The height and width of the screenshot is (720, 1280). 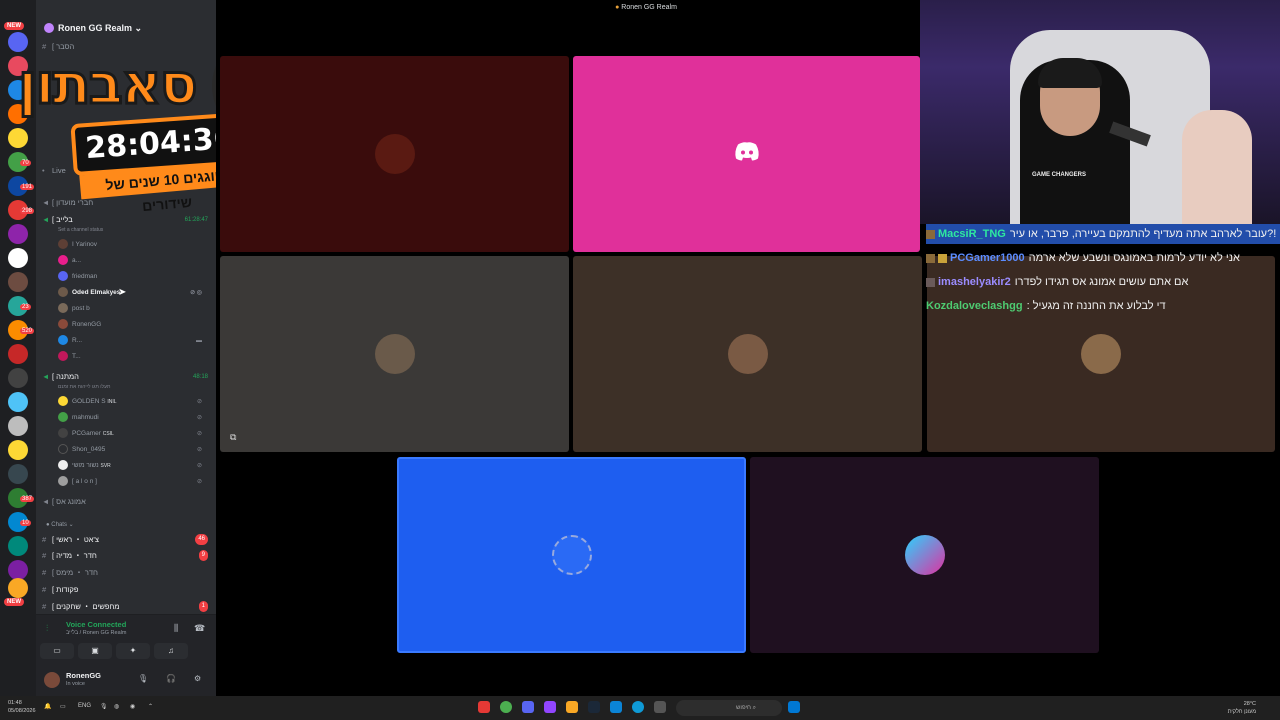 I want to click on text-channel: # [ צ'אט ・ ראשי 46, so click(x=127, y=540).